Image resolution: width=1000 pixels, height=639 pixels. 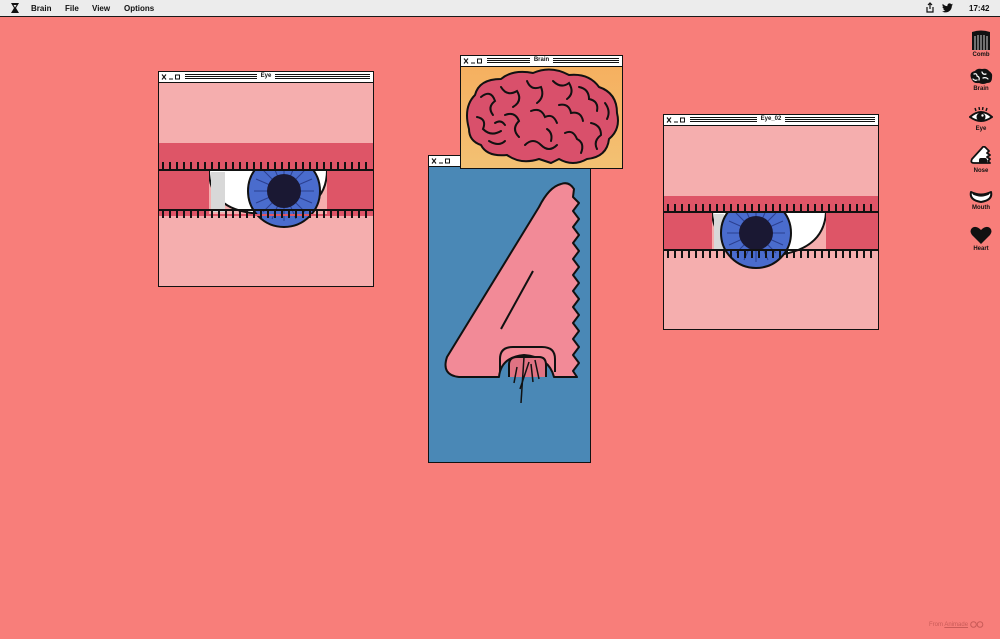 What do you see at coordinates (509, 314) in the screenshot?
I see `nose-artwork` at bounding box center [509, 314].